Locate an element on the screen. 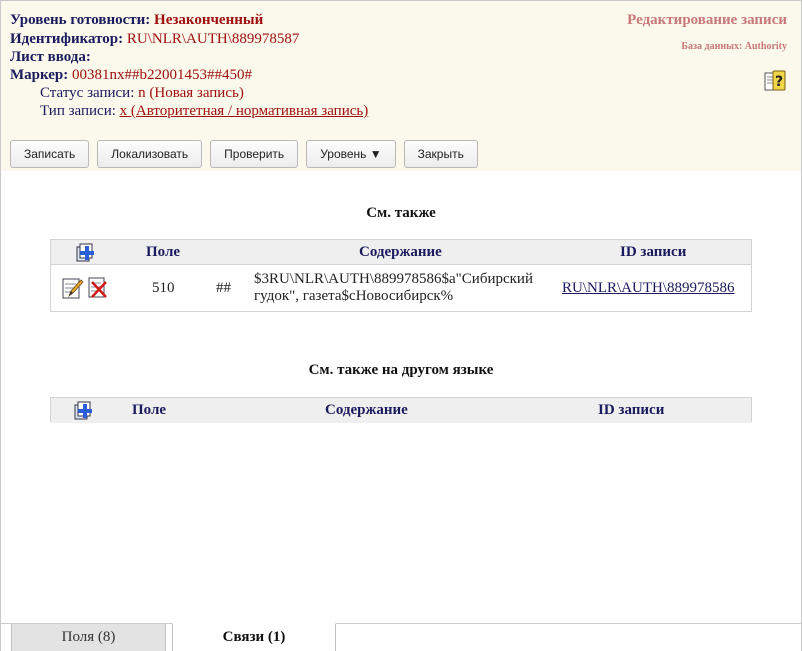 The width and height of the screenshot is (802, 651). marker-label: Маркер: is located at coordinates (39, 75).